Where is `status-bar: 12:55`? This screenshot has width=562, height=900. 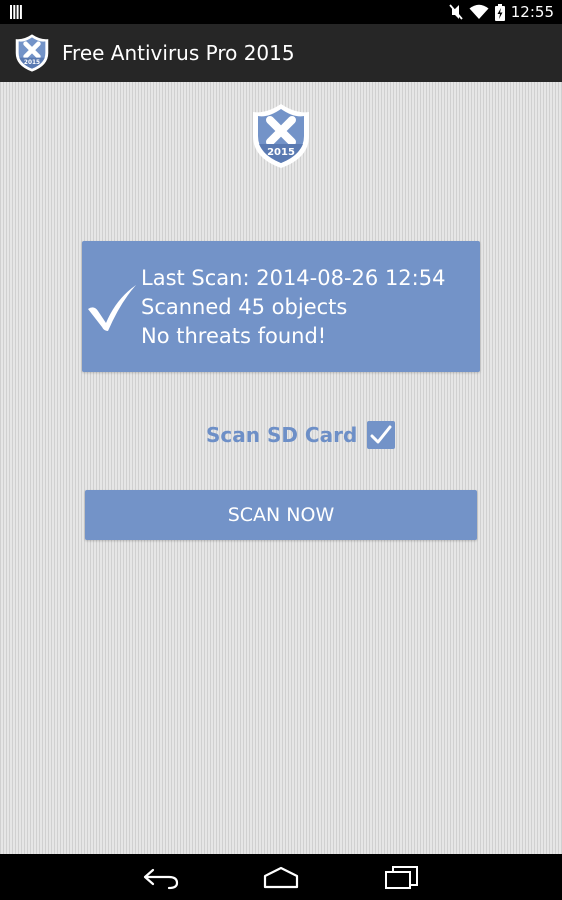
status-bar: 12:55 is located at coordinates (281, 12).